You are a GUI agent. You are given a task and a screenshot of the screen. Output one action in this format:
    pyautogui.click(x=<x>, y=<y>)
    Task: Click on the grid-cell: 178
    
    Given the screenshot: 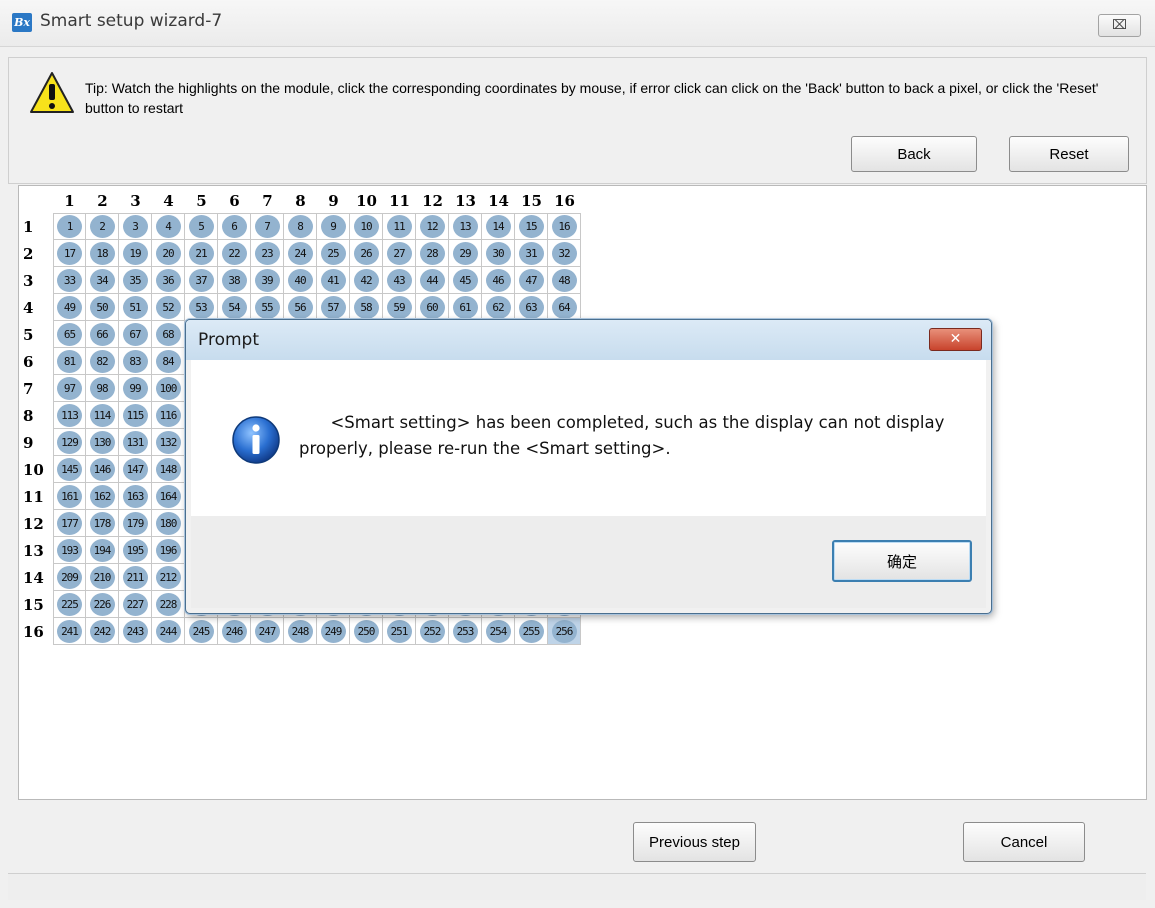 What is the action you would take?
    pyautogui.click(x=102, y=523)
    